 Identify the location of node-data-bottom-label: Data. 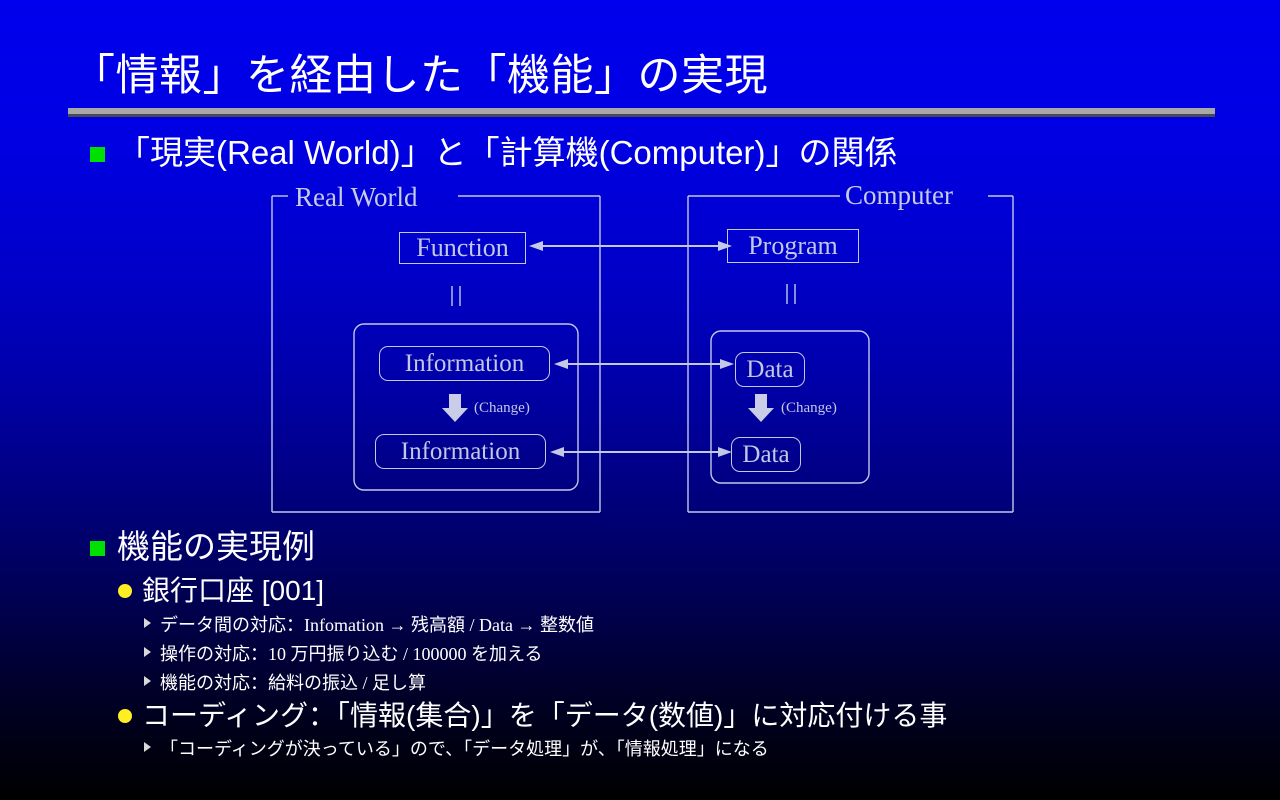
(766, 454).